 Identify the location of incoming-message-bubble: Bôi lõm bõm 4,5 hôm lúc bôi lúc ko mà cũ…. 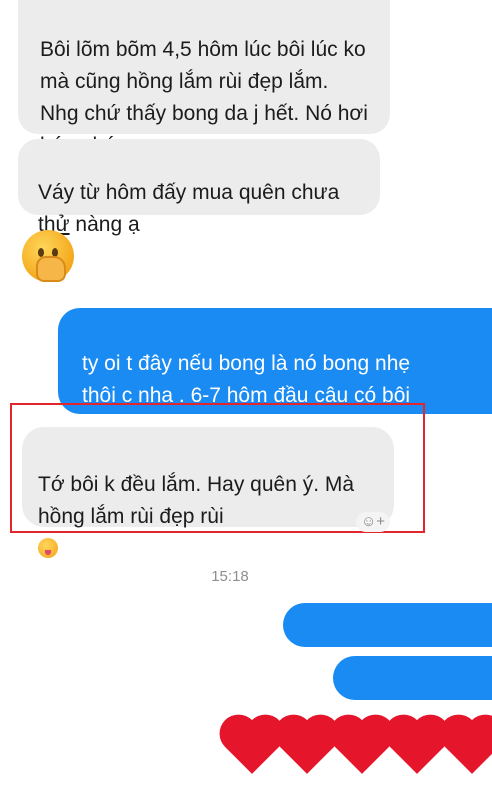
(204, 78).